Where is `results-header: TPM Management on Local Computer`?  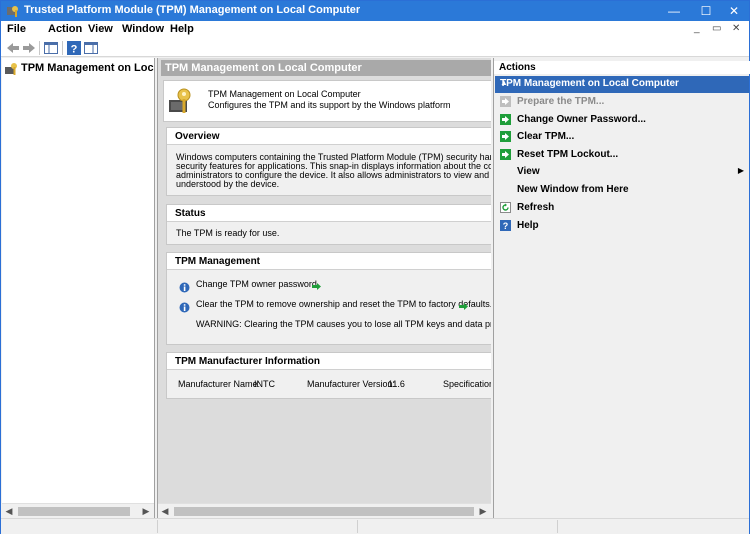
results-header: TPM Management on Local Computer is located at coordinates (326, 68).